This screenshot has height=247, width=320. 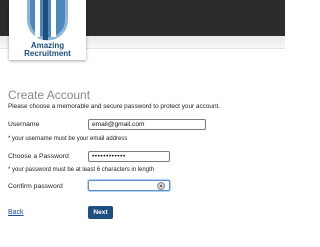 I want to click on password-input, so click(x=129, y=156).